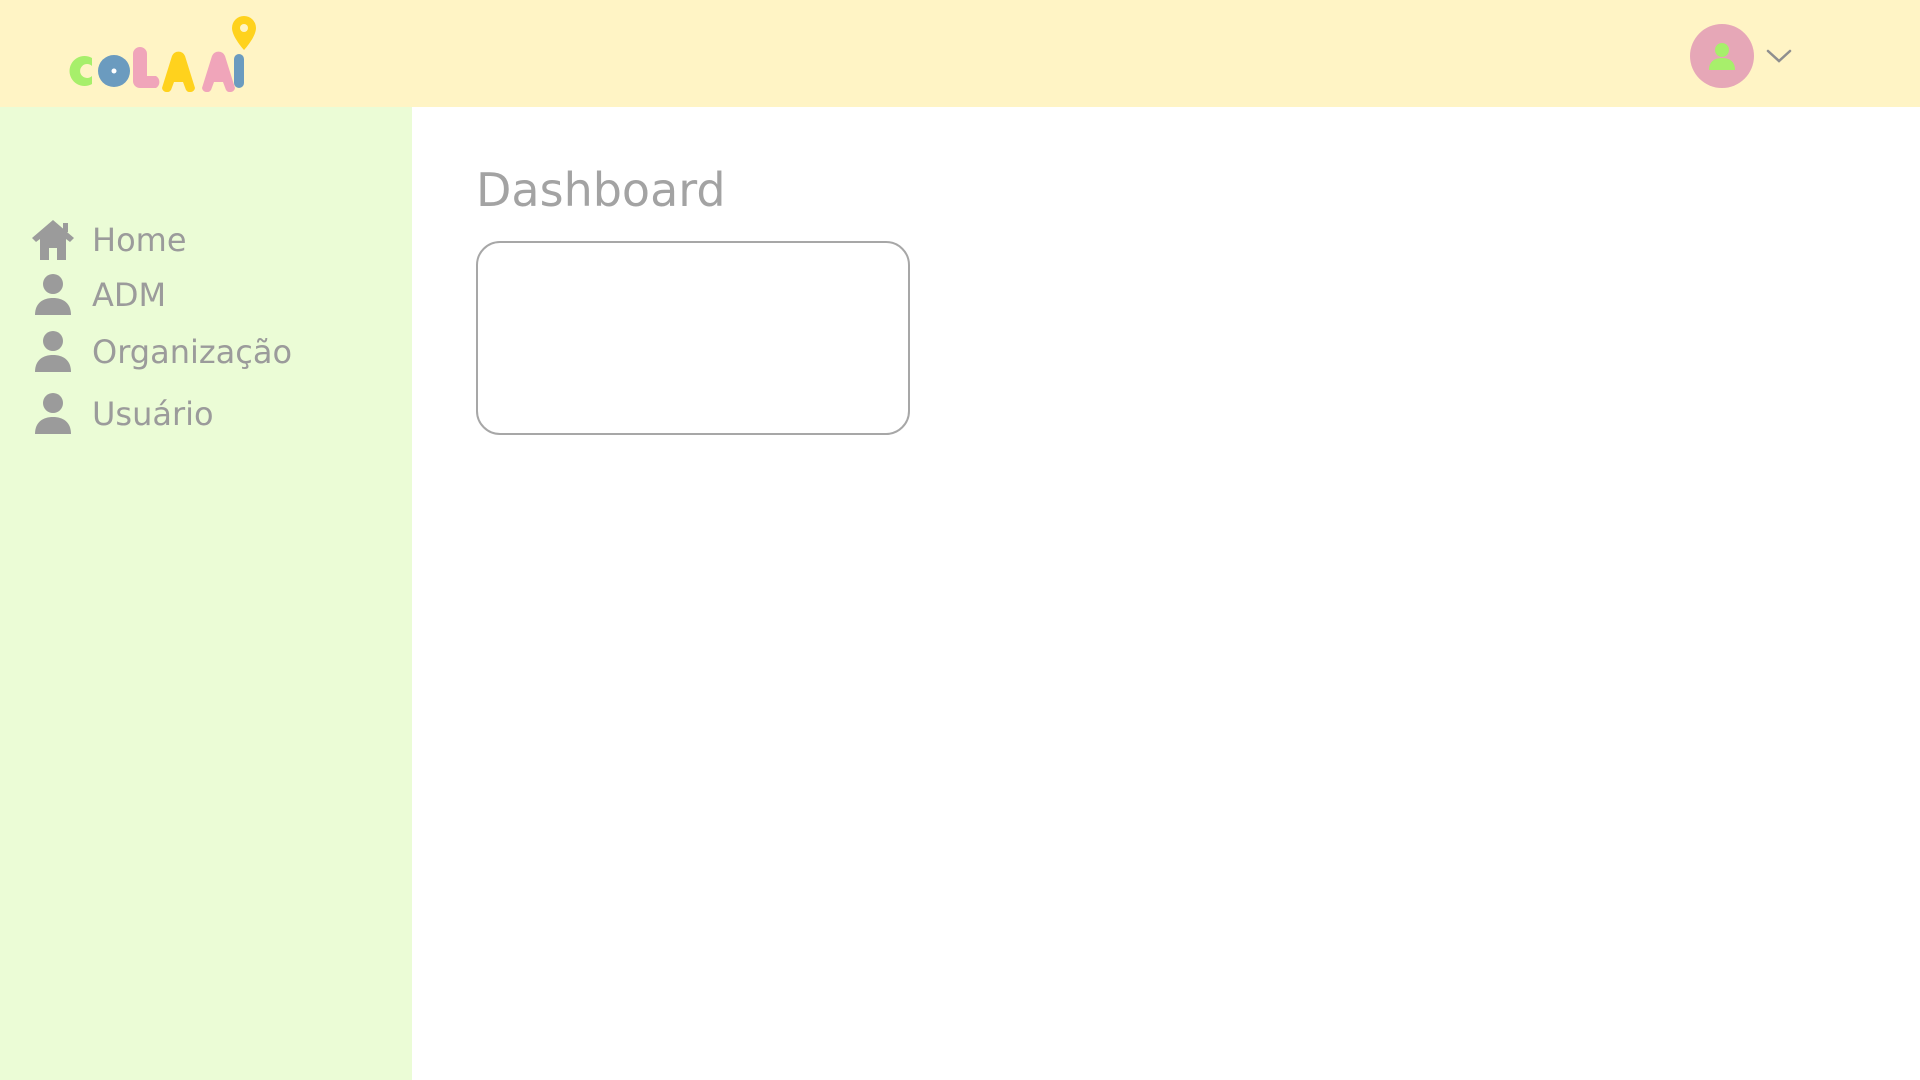 Image resolution: width=1920 pixels, height=1080 pixels. I want to click on chevron-down-icon, so click(1779, 56).